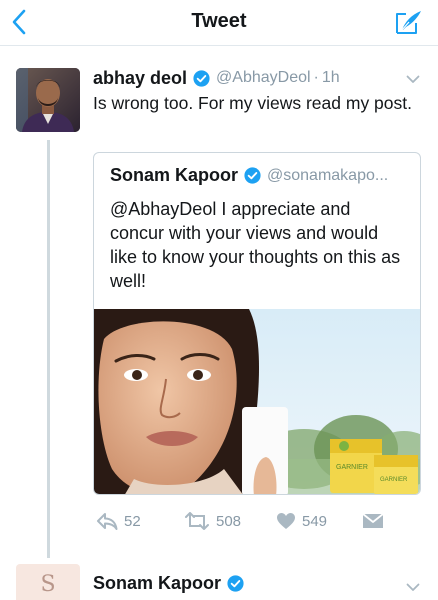  I want to click on next-tweet-options-button, so click(413, 587).